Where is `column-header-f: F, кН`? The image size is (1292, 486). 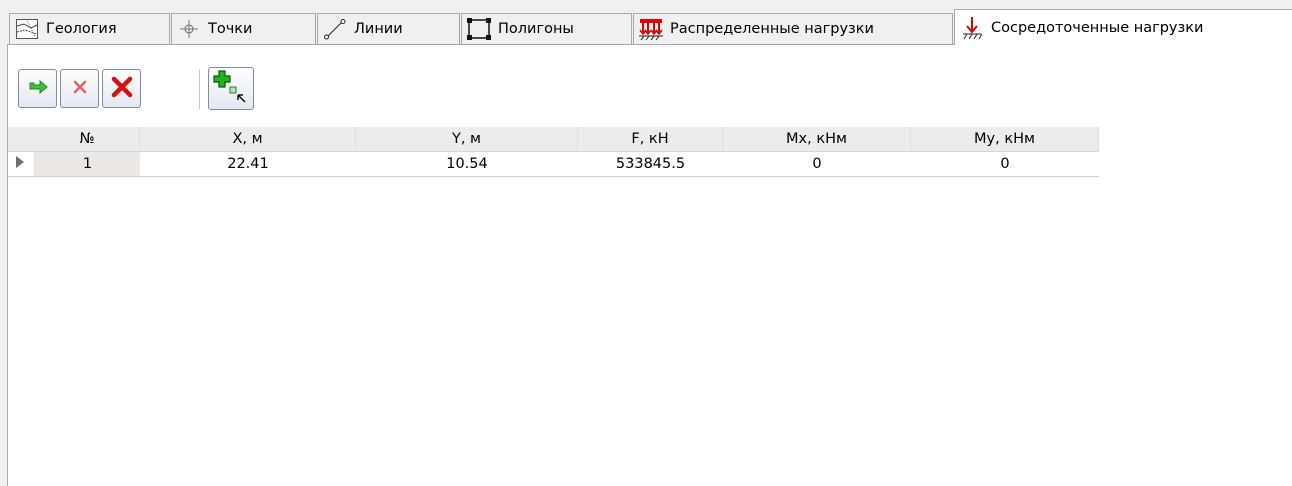
column-header-f: F, кН is located at coordinates (650, 139).